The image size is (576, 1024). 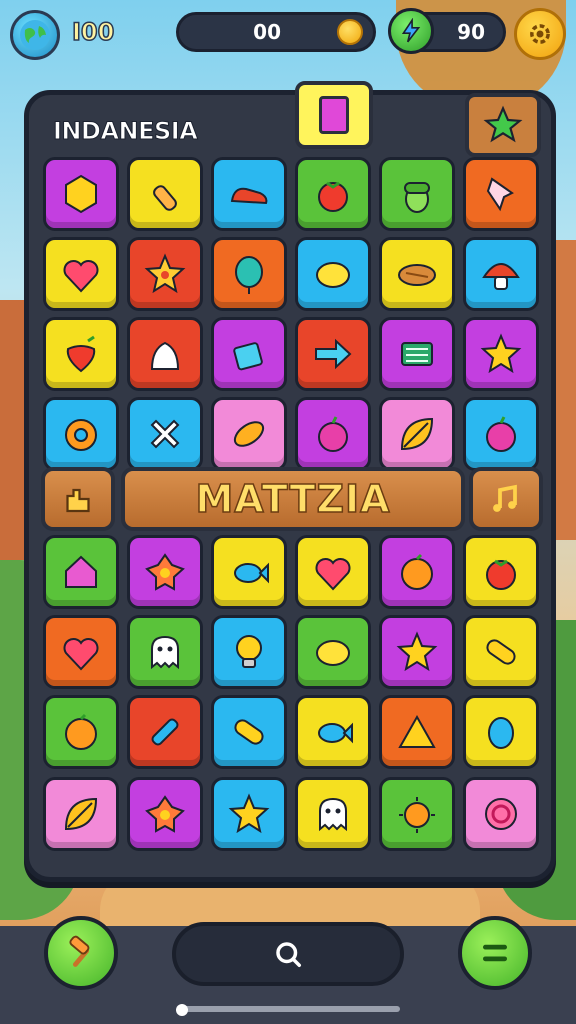 I want to click on hexagon-icon, so click(x=81, y=194).